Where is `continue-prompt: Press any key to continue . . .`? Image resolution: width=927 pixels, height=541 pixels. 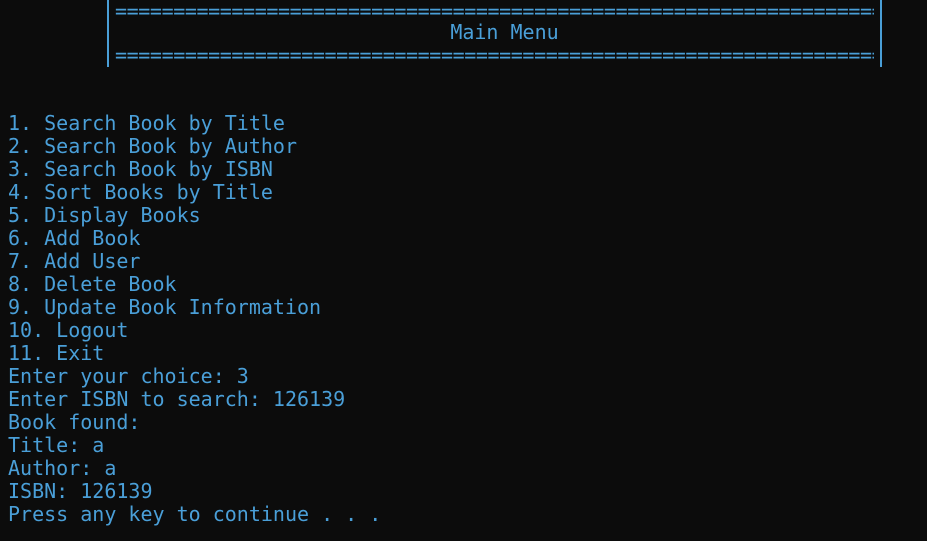
continue-prompt: Press any key to continue . . . is located at coordinates (194, 514).